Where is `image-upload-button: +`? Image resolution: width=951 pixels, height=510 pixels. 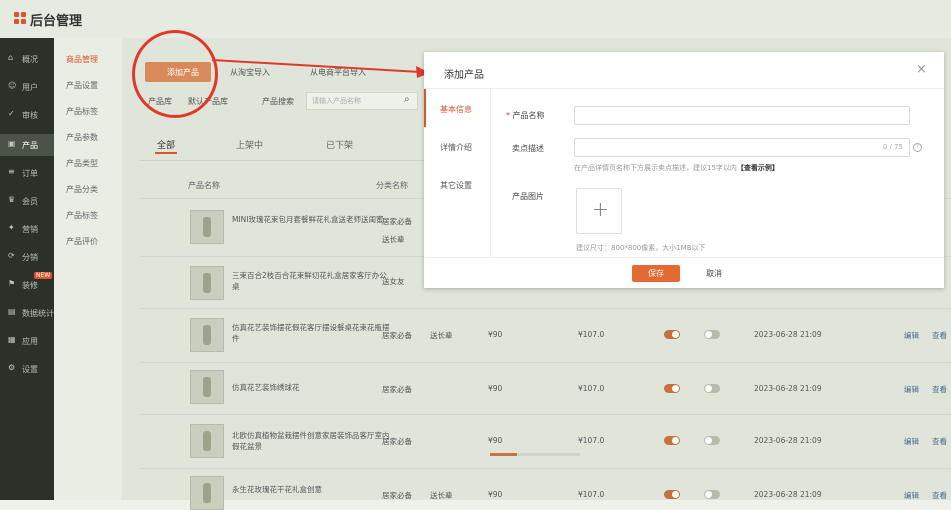 image-upload-button: + is located at coordinates (599, 211).